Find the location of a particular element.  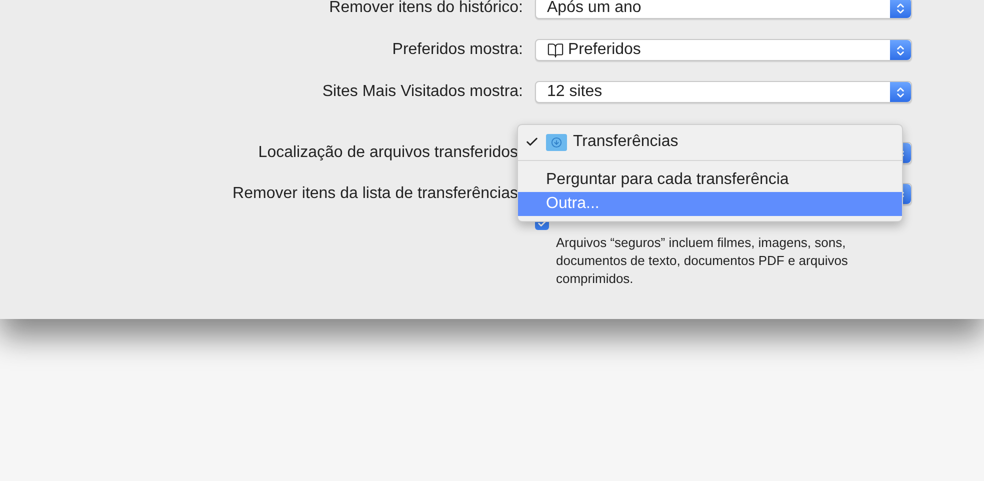

popup-value: Preferidos is located at coordinates (604, 50).